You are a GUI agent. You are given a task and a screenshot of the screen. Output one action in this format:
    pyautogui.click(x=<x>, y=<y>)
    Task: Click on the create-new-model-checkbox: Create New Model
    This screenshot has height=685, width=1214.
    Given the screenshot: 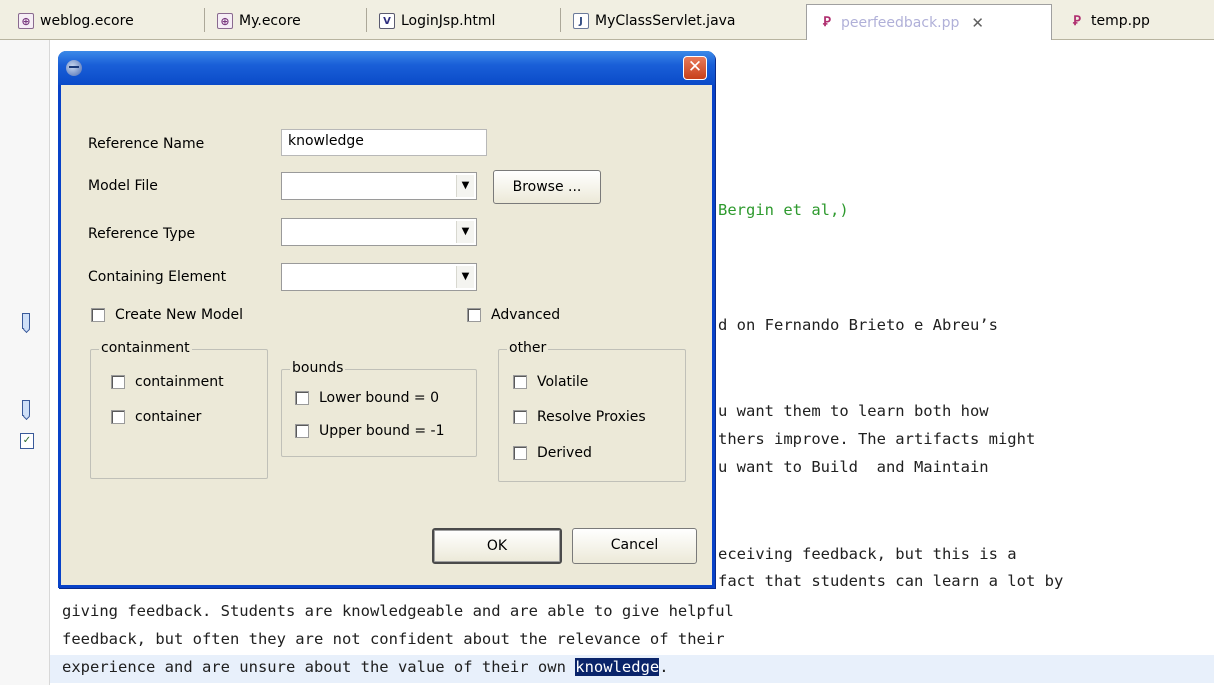 What is the action you would take?
    pyautogui.click(x=167, y=315)
    